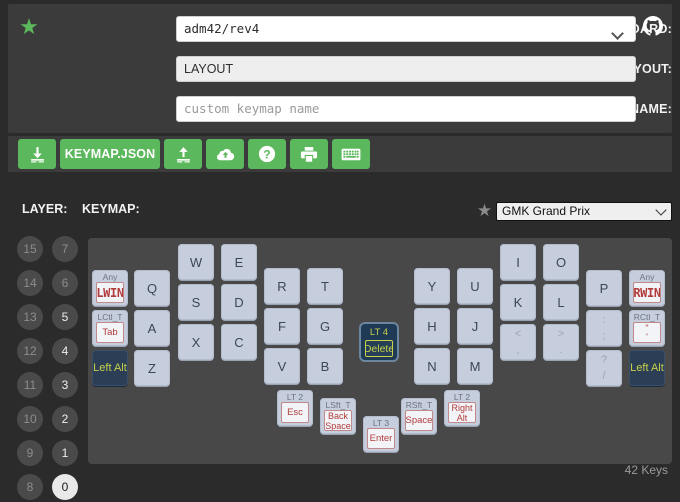 This screenshot has height=502, width=680. Describe the element at coordinates (196, 342) in the screenshot. I see `key-x: X` at that location.